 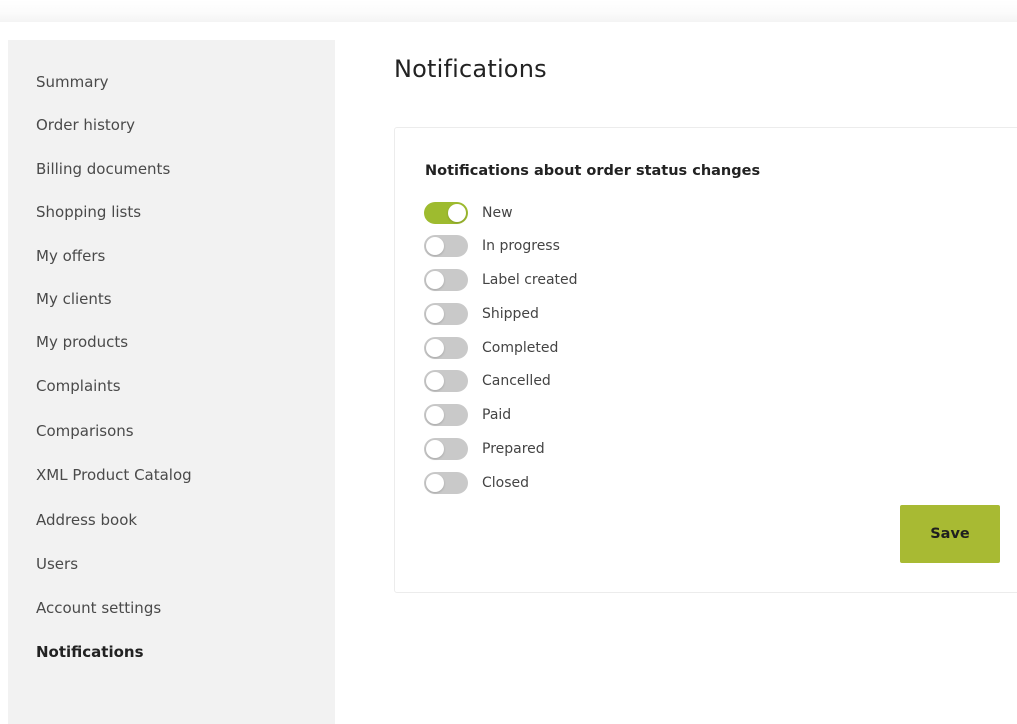 I want to click on sidebar-item-order-history: Order history, so click(x=85, y=125).